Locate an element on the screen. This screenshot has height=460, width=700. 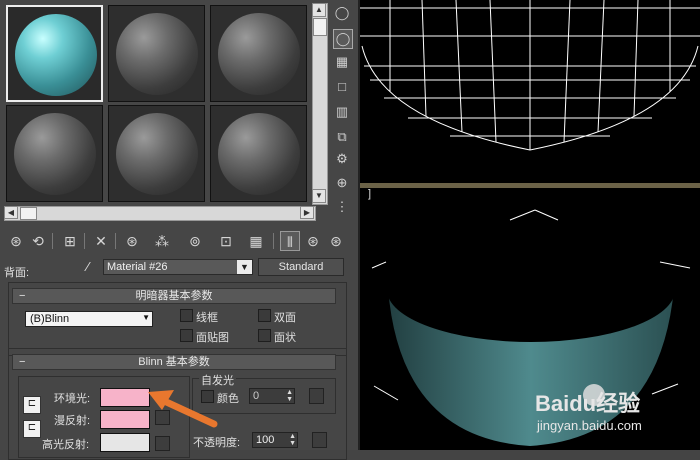
watermark-brand: Baidu经验 is located at coordinates (588, 403).